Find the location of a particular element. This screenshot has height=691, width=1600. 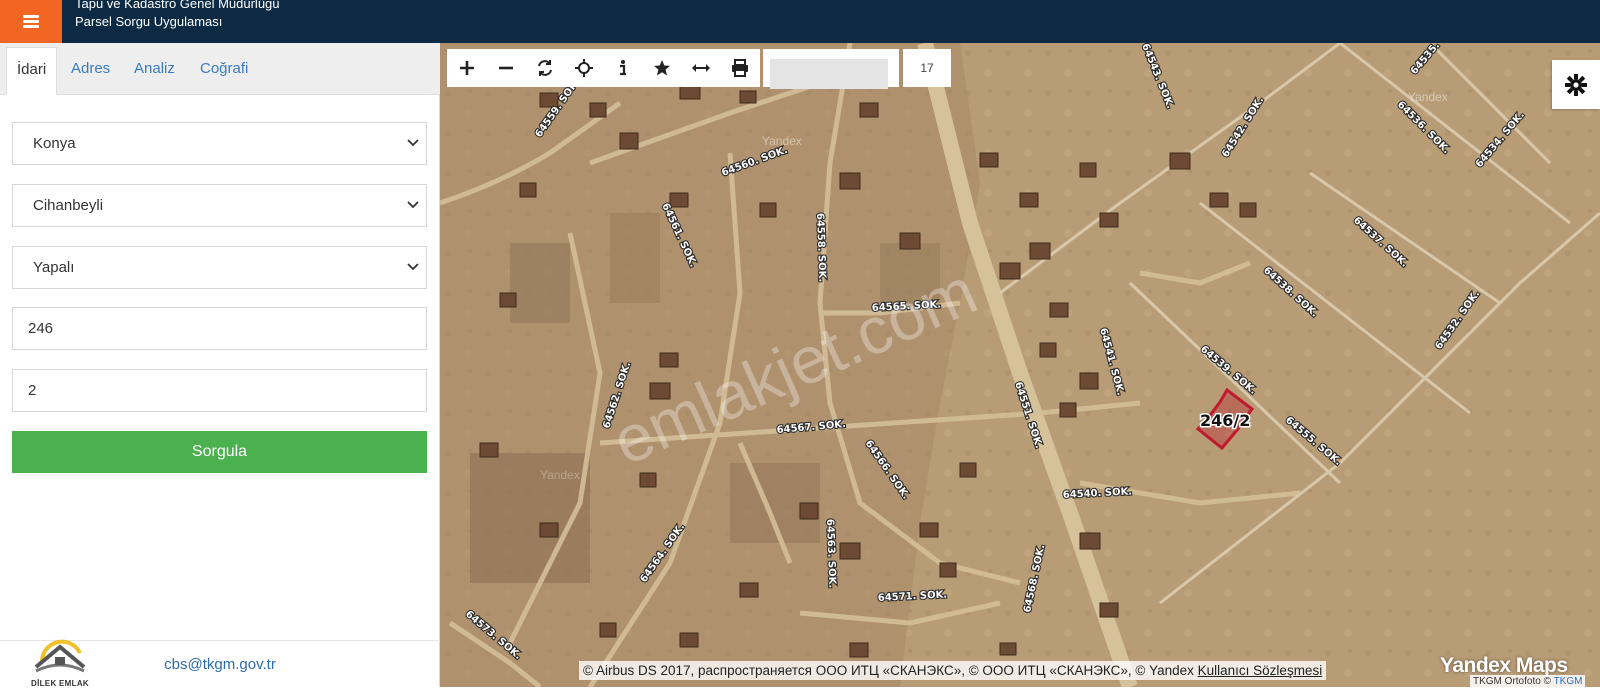

tab-idari: İdari is located at coordinates (32, 71).